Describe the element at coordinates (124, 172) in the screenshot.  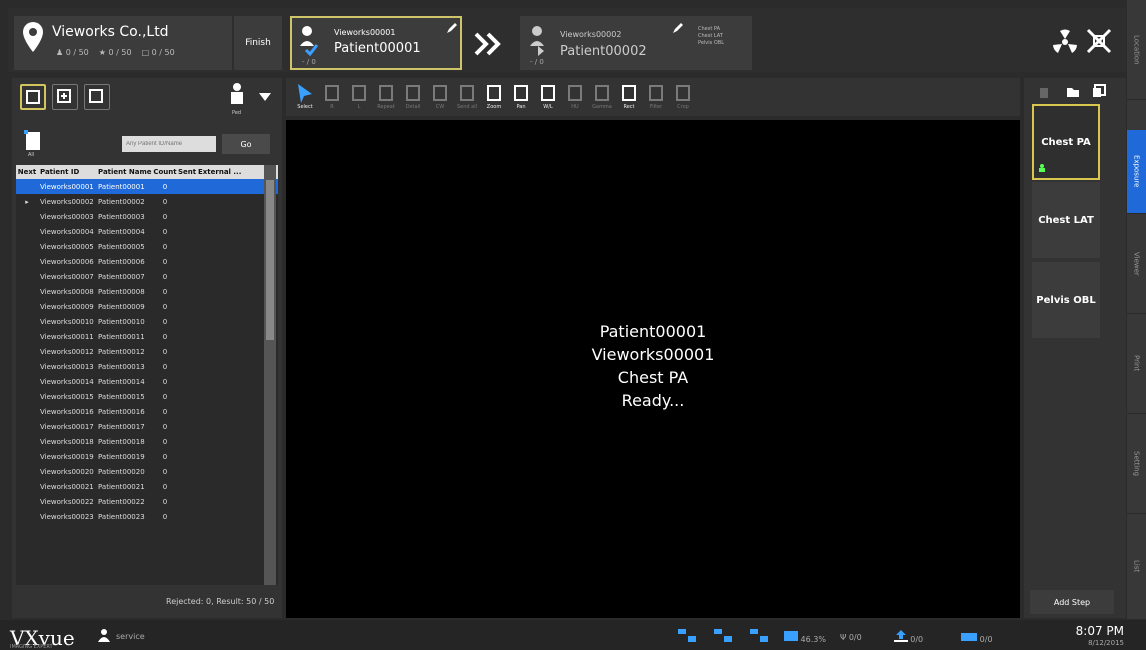
I see `column-header: Patient Name` at that location.